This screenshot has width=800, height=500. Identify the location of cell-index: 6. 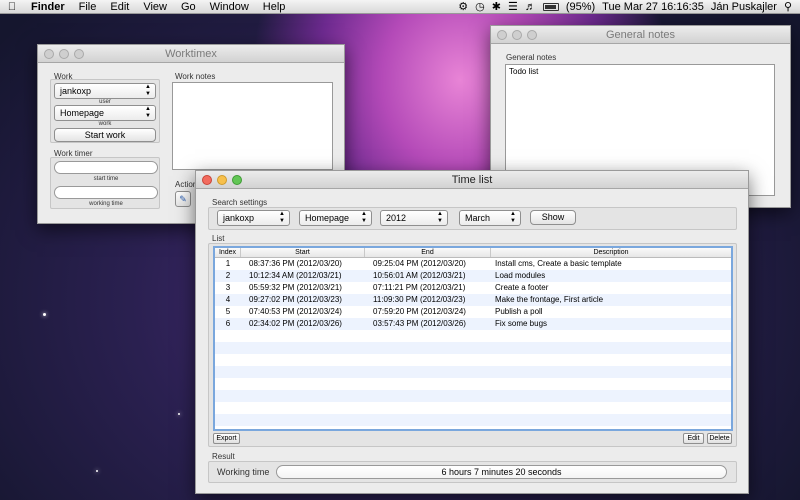
(228, 323).